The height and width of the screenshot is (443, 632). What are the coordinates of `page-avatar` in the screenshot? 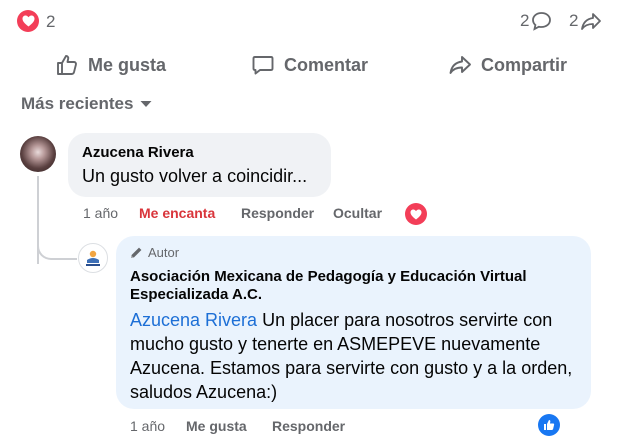 It's located at (93, 258).